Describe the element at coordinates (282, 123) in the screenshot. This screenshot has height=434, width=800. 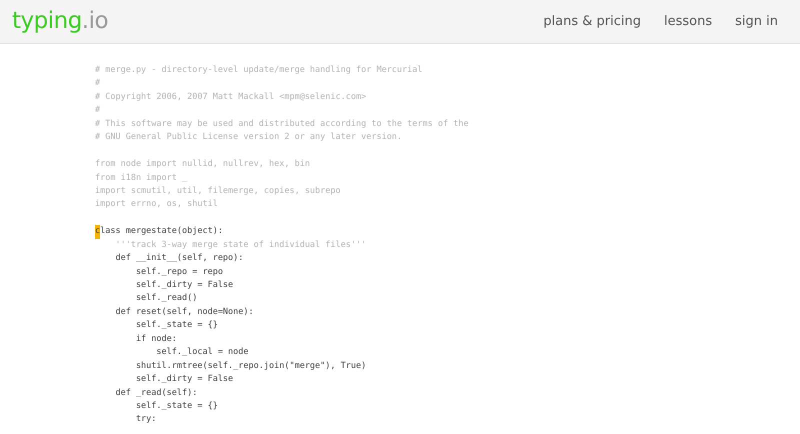
I see `code-line: # This software may be used and distributed according to the terms of the` at that location.